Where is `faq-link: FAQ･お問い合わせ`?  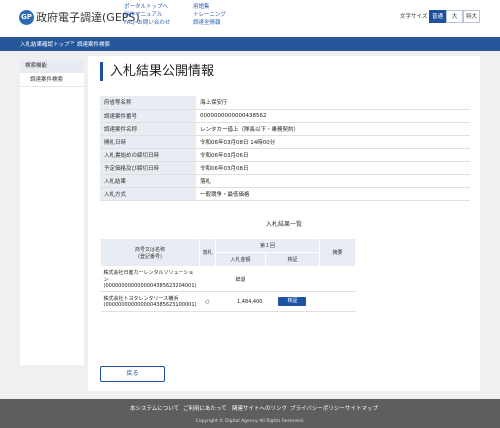 faq-link: FAQ･お問い合わせ is located at coordinates (147, 23).